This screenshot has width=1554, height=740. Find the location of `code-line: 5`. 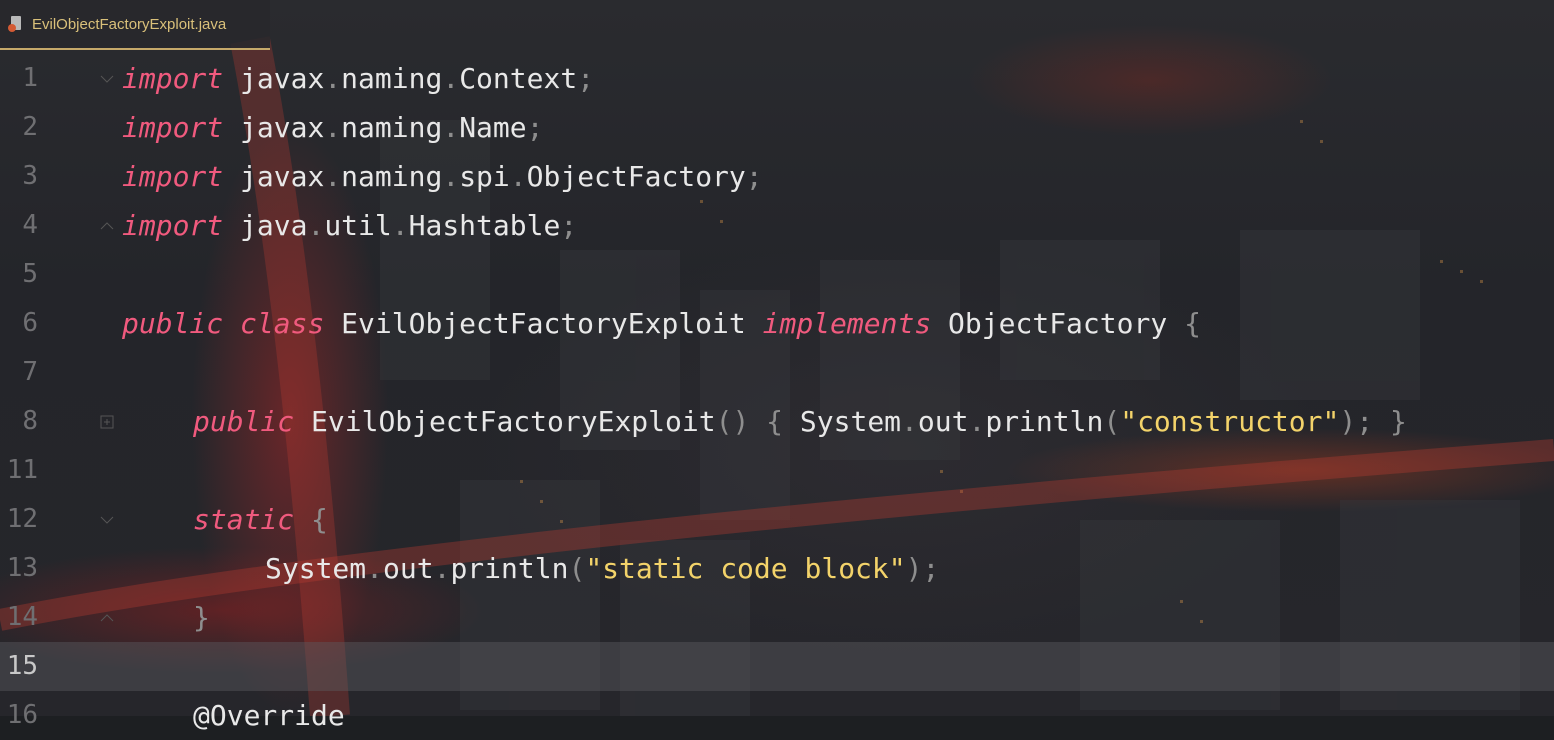

code-line: 5 is located at coordinates (777, 274).